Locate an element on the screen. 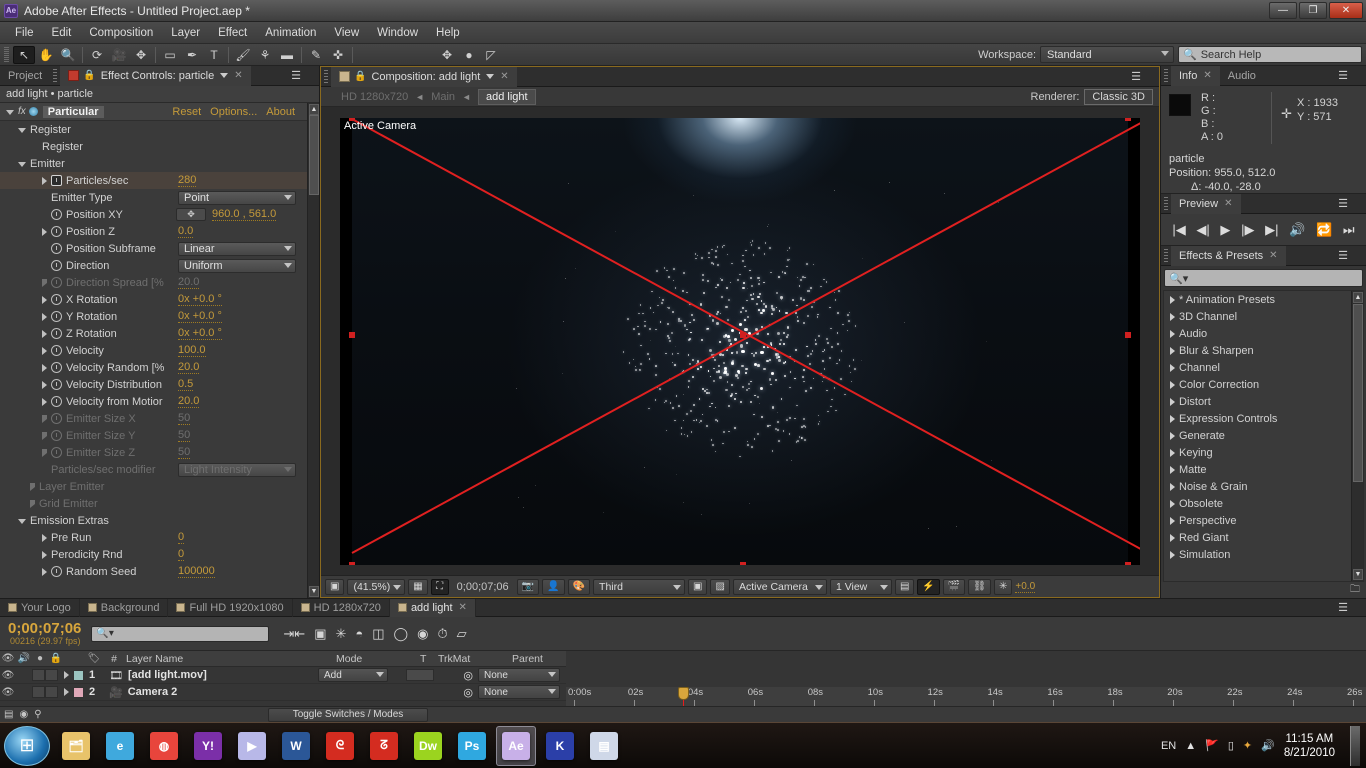  tab-effects-presets: Effects & Presets ✕ is located at coordinates (1228, 255).